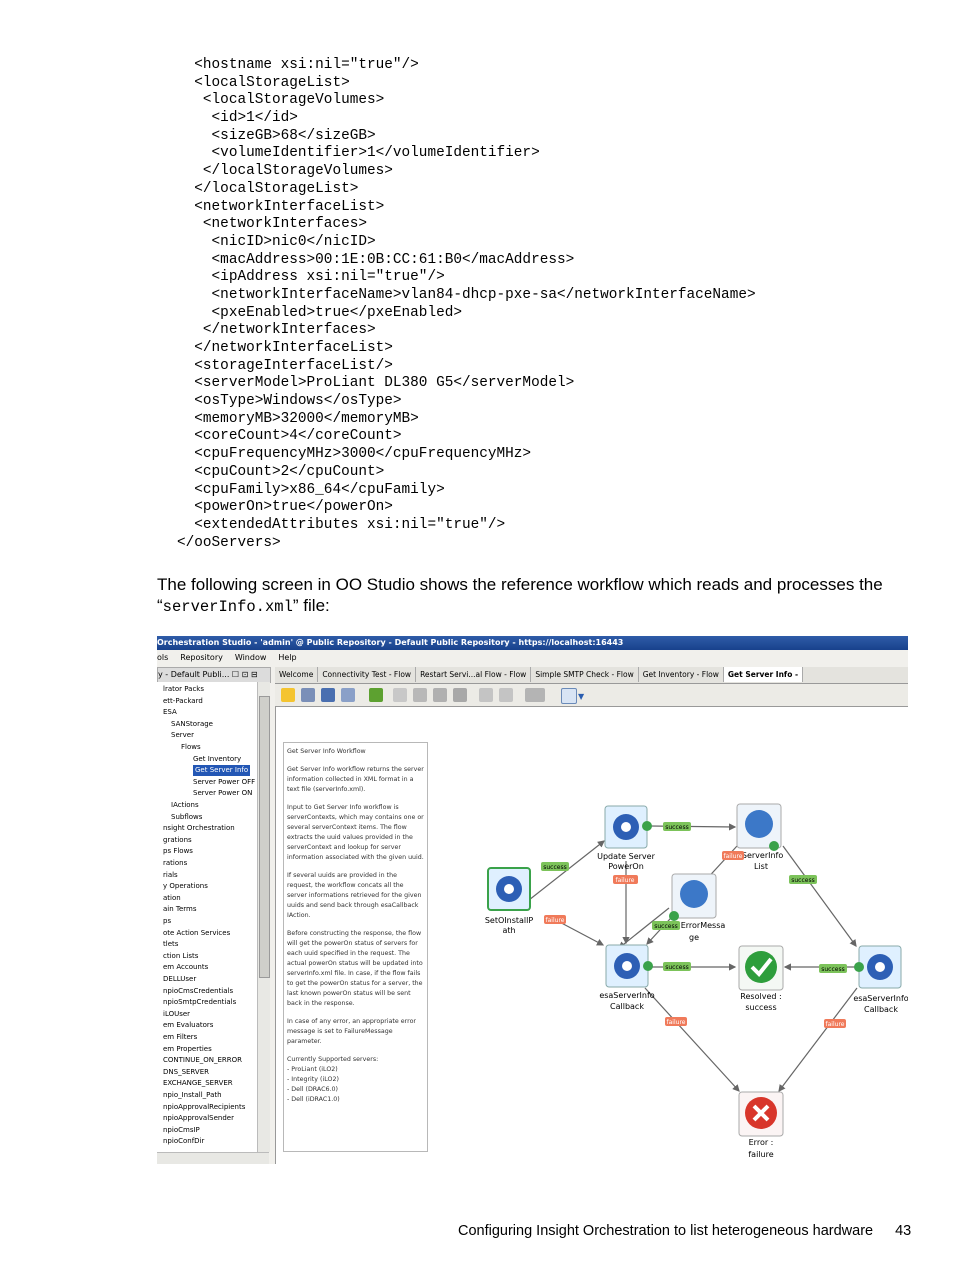  What do you see at coordinates (285, 171) in the screenshot?
I see `code-line: </localStorageVolumes>` at bounding box center [285, 171].